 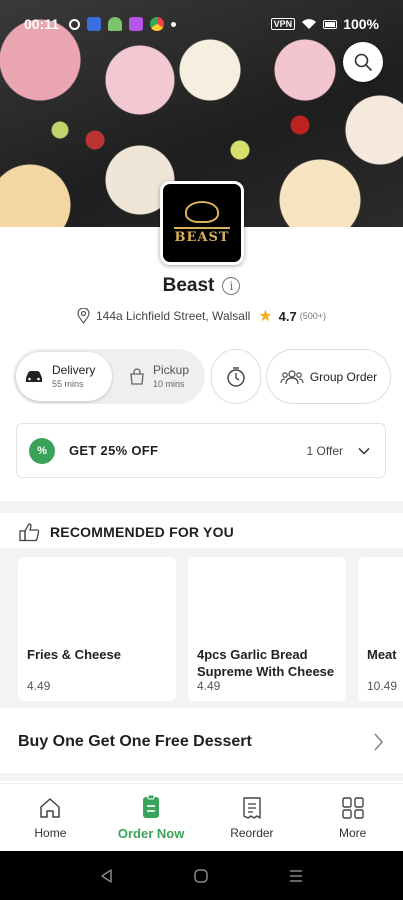 I want to click on timer-icon, so click(x=236, y=376).